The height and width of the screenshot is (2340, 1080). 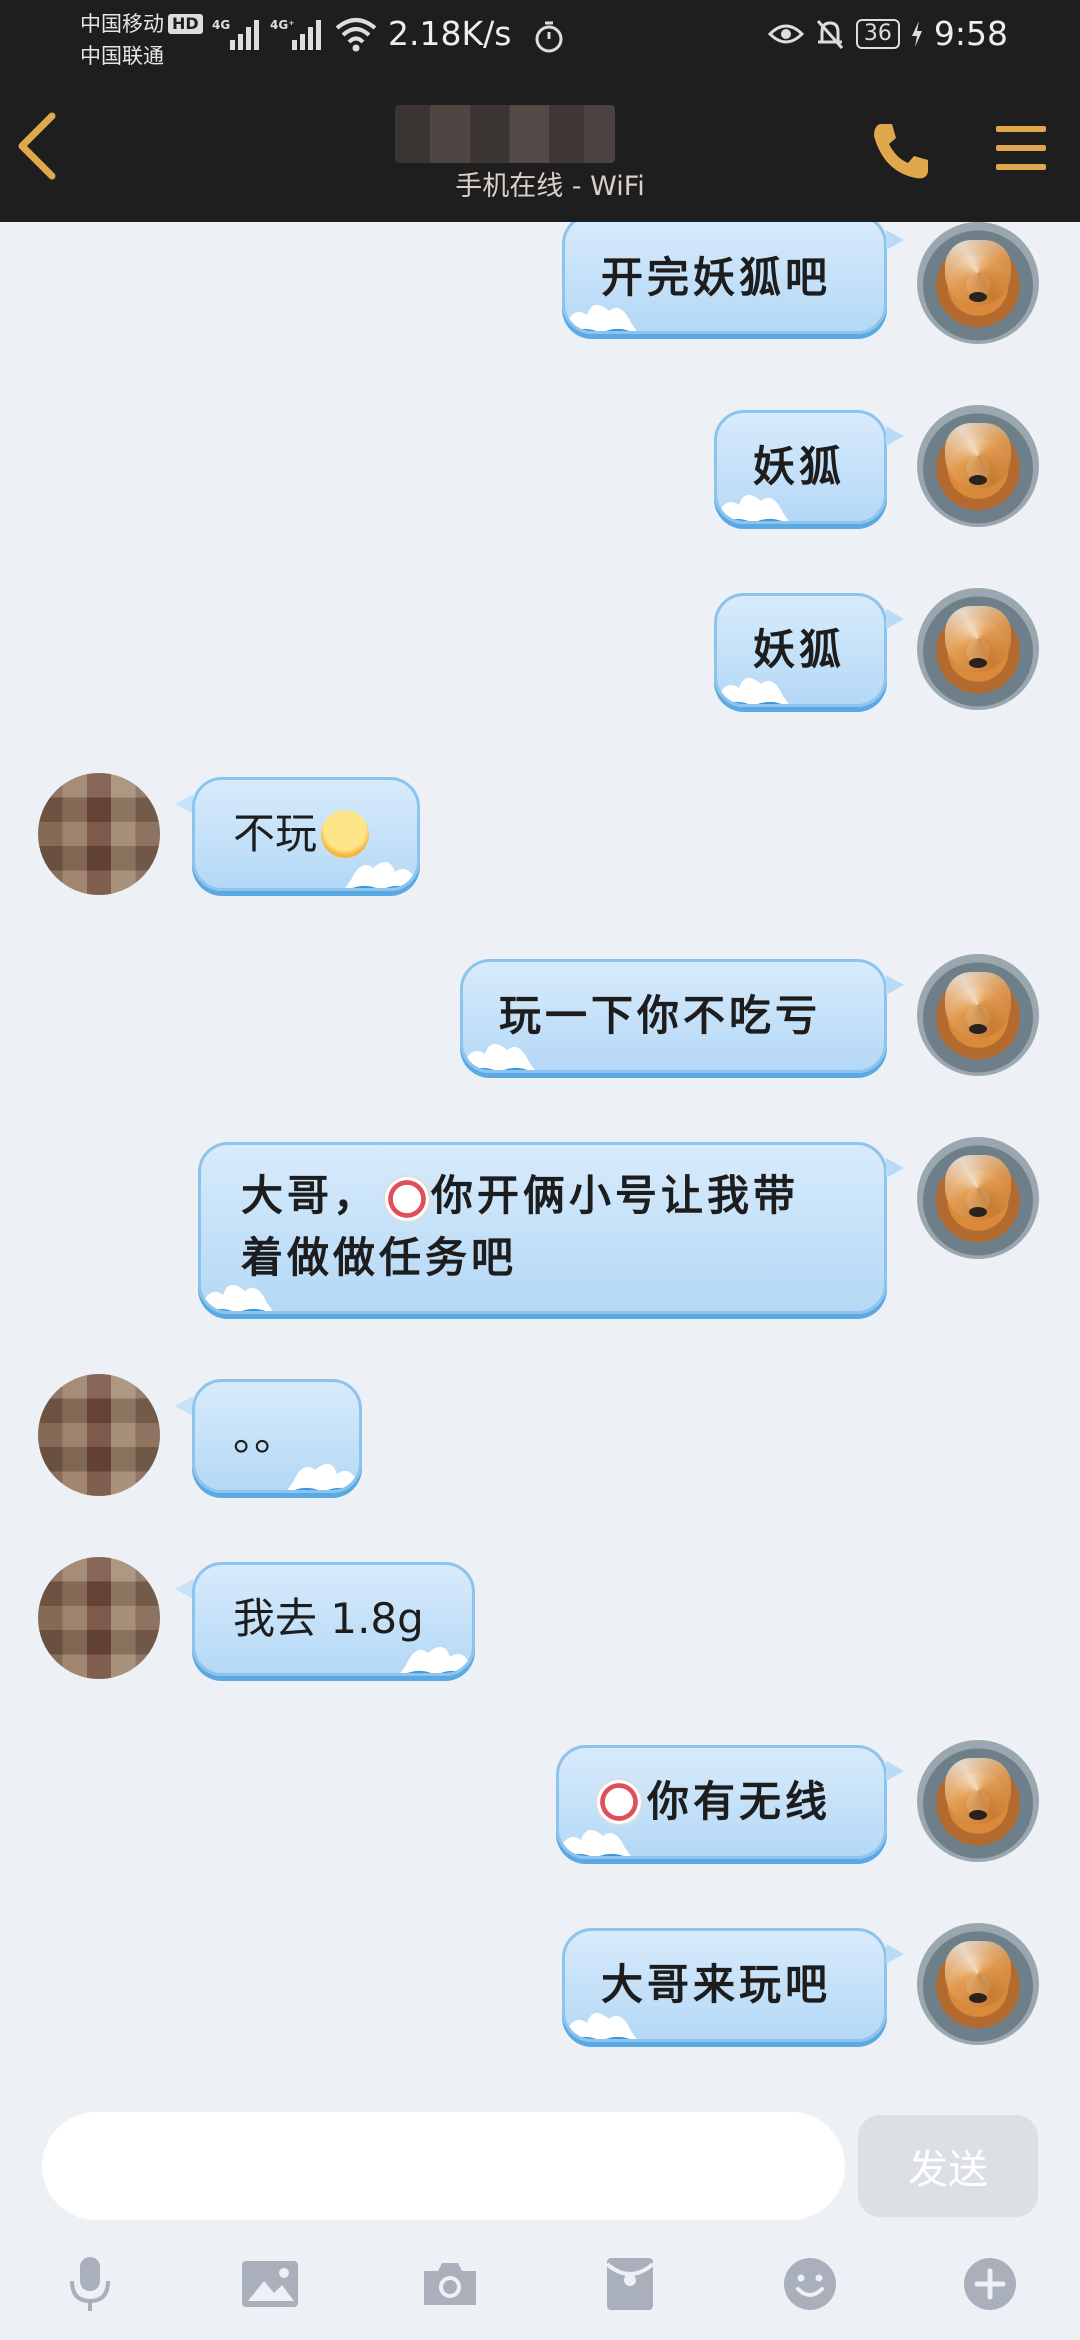 What do you see at coordinates (948, 2166) in the screenshot?
I see `send-button: 发送` at bounding box center [948, 2166].